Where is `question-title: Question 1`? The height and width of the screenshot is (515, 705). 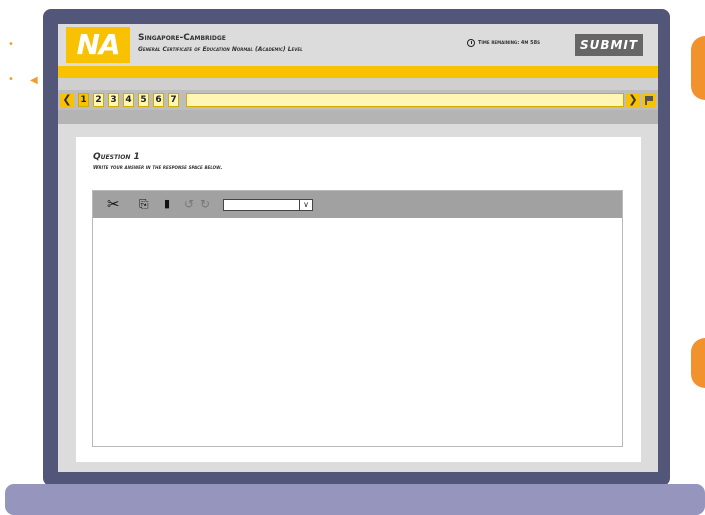 question-title: Question 1 is located at coordinates (116, 157).